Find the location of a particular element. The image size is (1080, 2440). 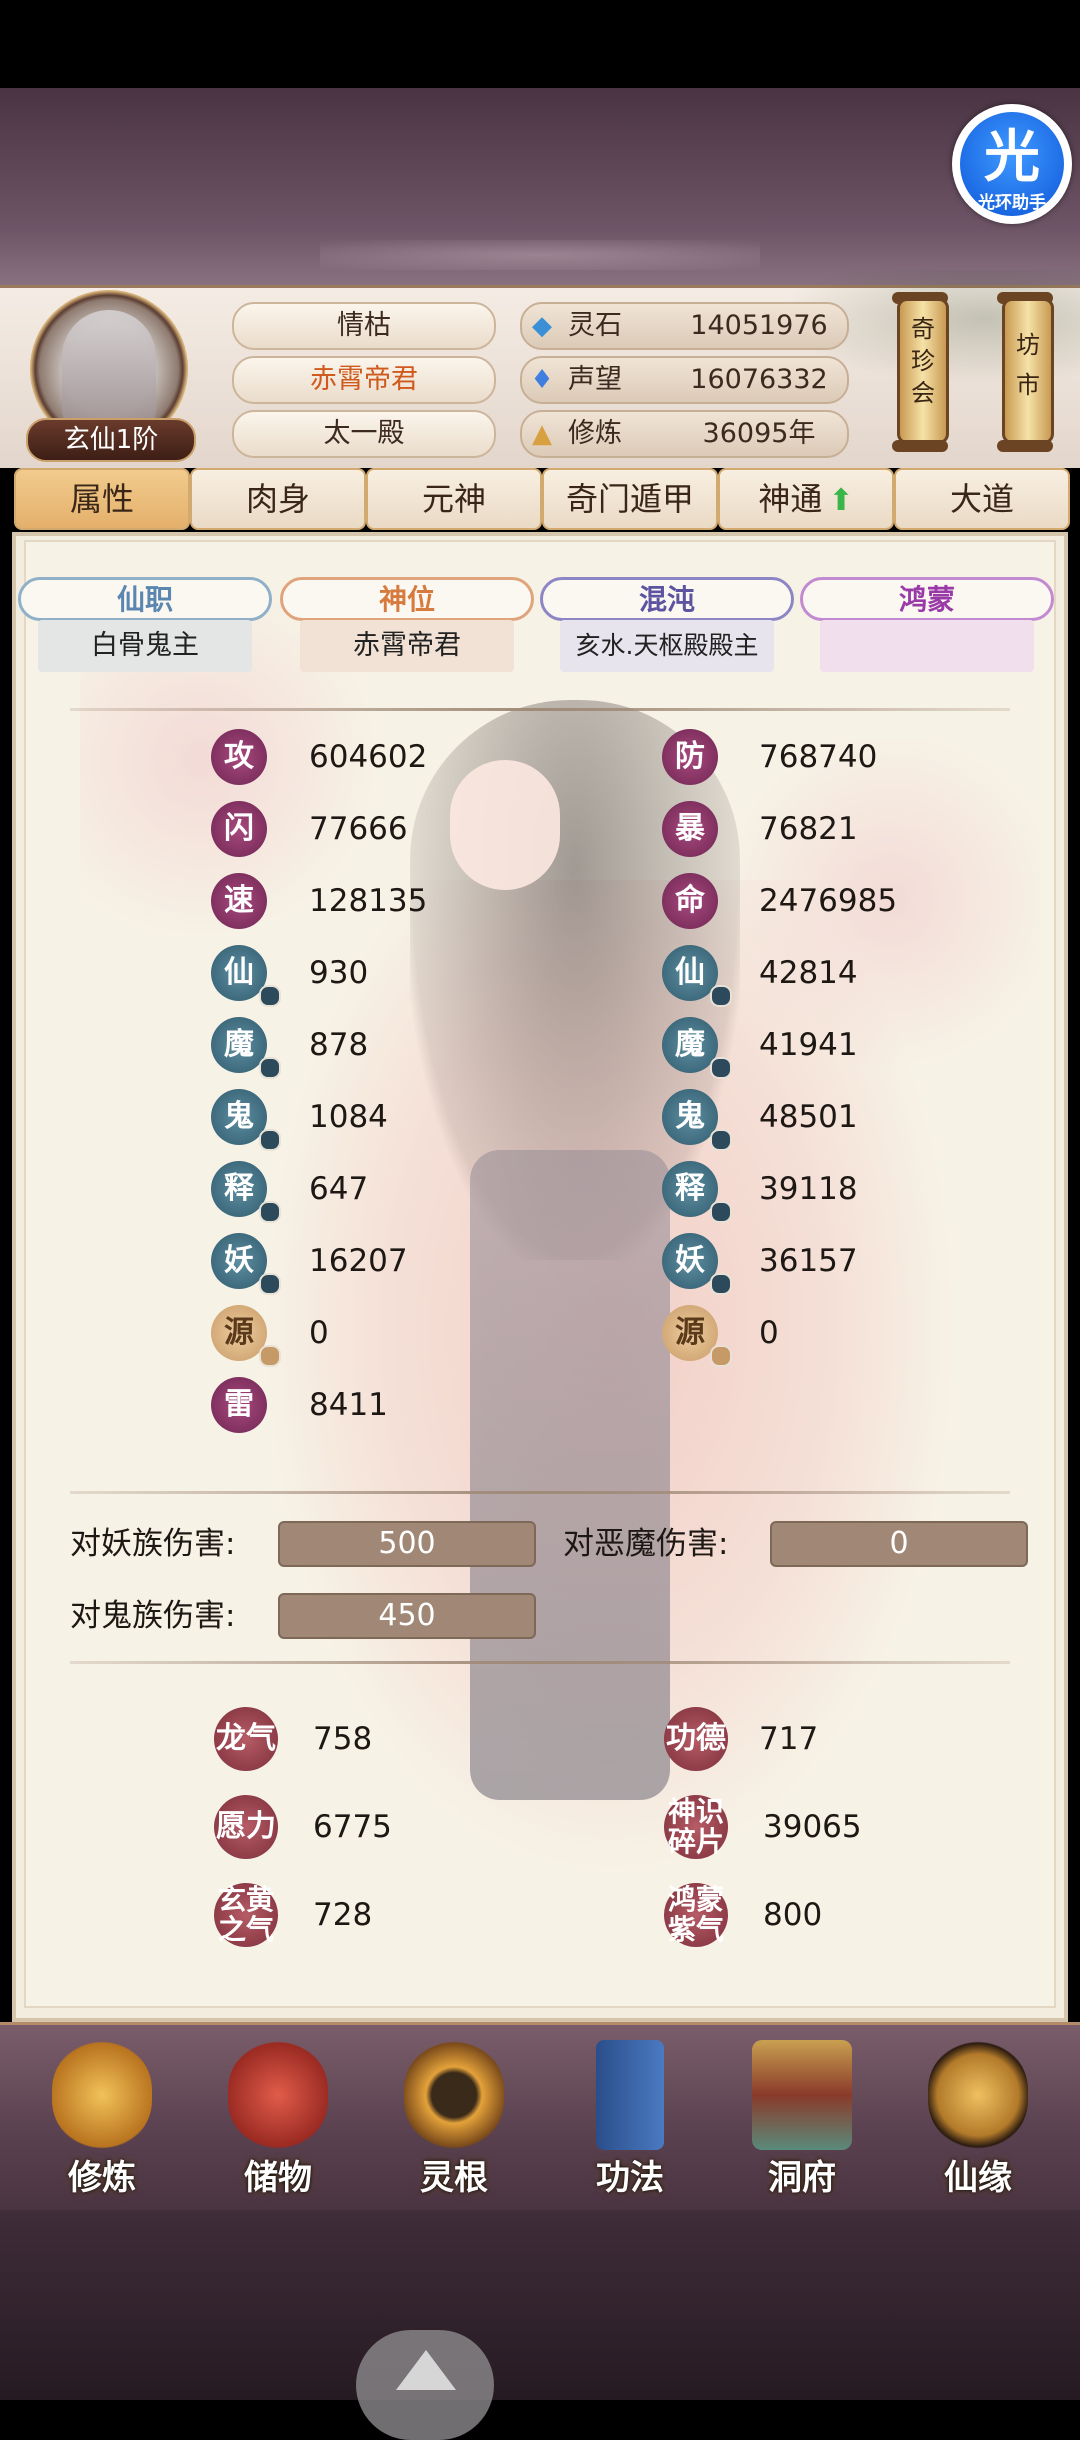

resource-label: 修炼 is located at coordinates (595, 433).